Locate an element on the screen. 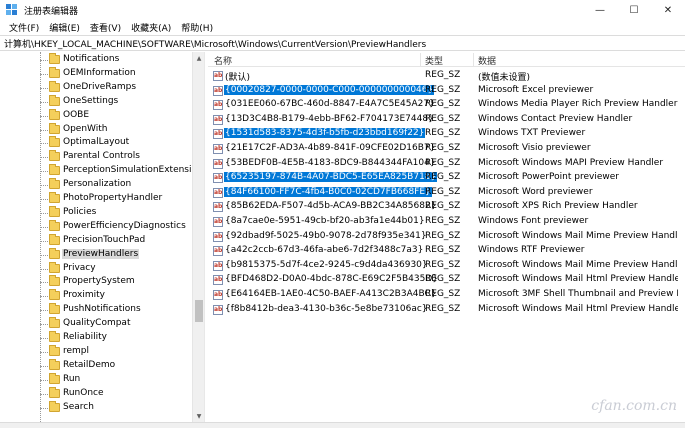 The image size is (685, 428). menu-help: 帮助(H) is located at coordinates (197, 27).